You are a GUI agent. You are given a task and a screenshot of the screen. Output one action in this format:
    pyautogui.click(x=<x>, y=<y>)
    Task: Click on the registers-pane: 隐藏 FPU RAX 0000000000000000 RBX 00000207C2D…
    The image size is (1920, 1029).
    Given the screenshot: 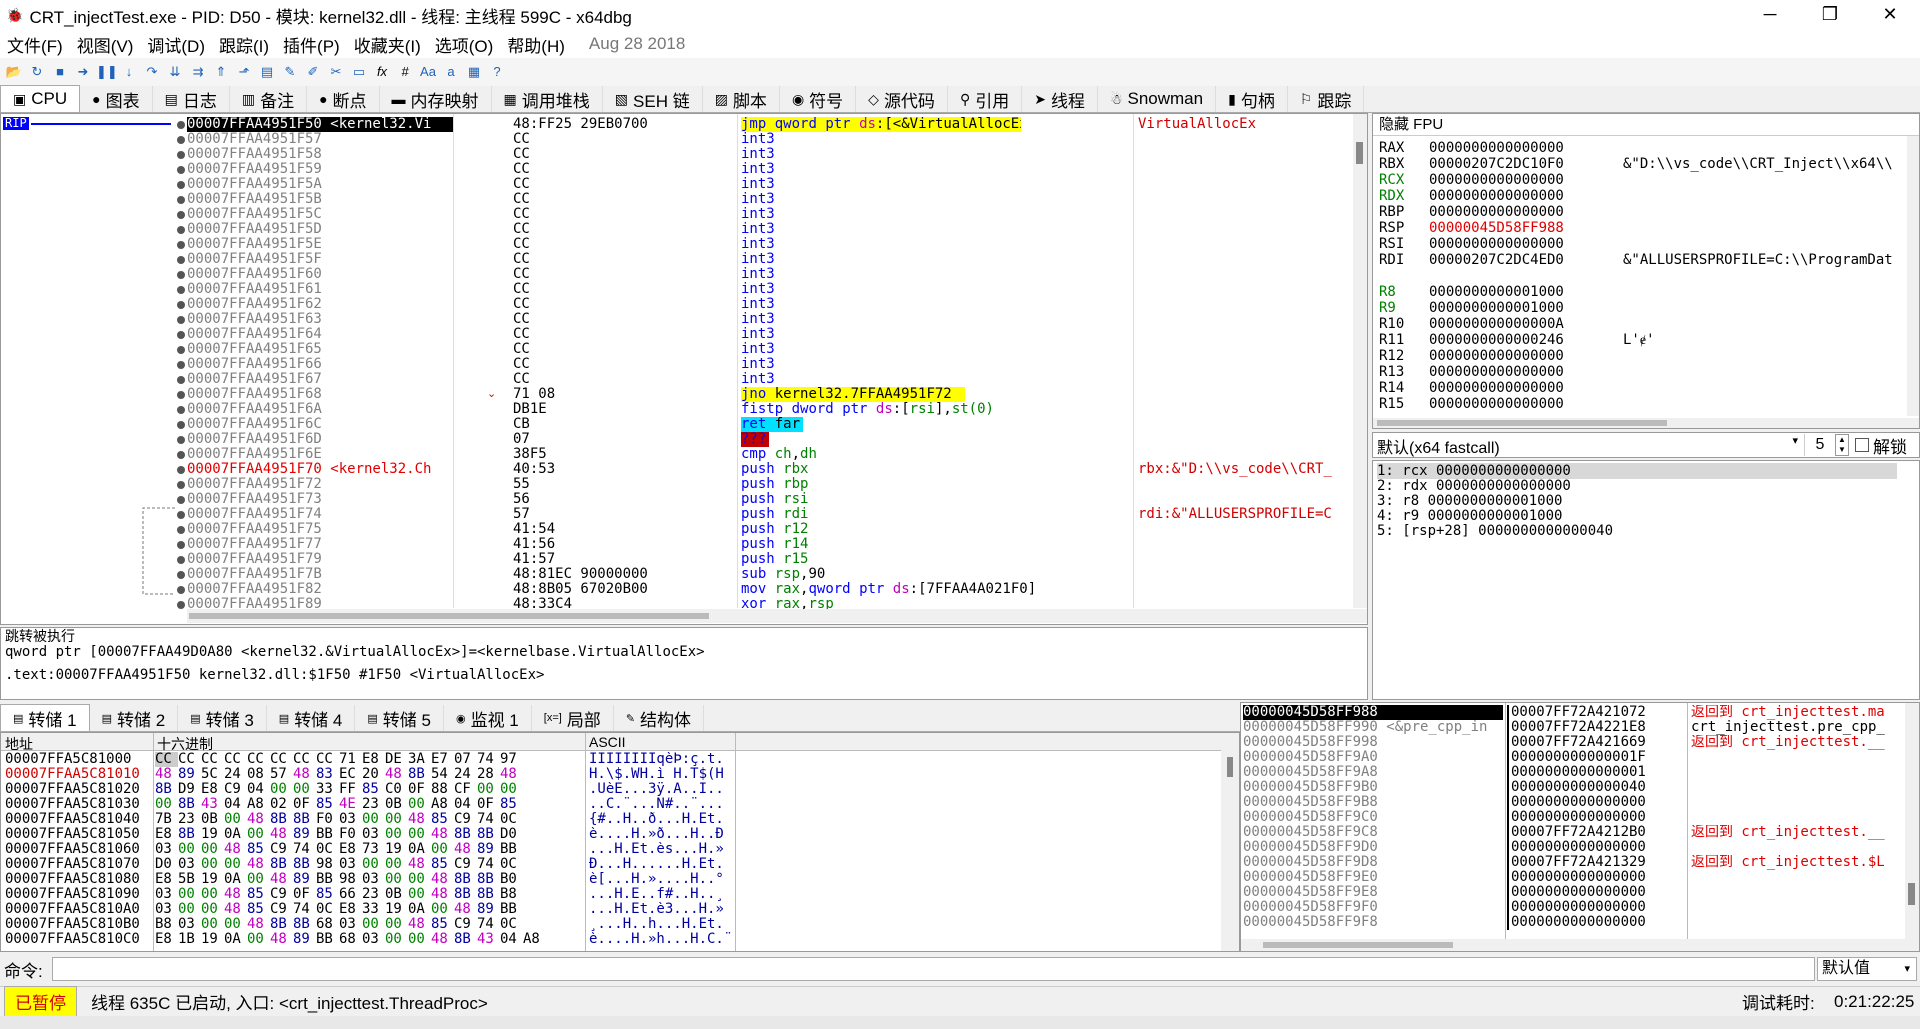 What is the action you would take?
    pyautogui.click(x=1646, y=271)
    